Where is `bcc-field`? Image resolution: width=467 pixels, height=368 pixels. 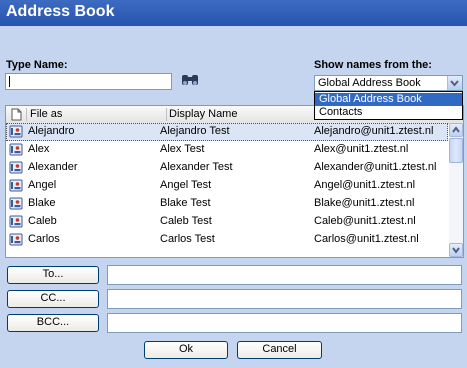 bcc-field is located at coordinates (284, 323).